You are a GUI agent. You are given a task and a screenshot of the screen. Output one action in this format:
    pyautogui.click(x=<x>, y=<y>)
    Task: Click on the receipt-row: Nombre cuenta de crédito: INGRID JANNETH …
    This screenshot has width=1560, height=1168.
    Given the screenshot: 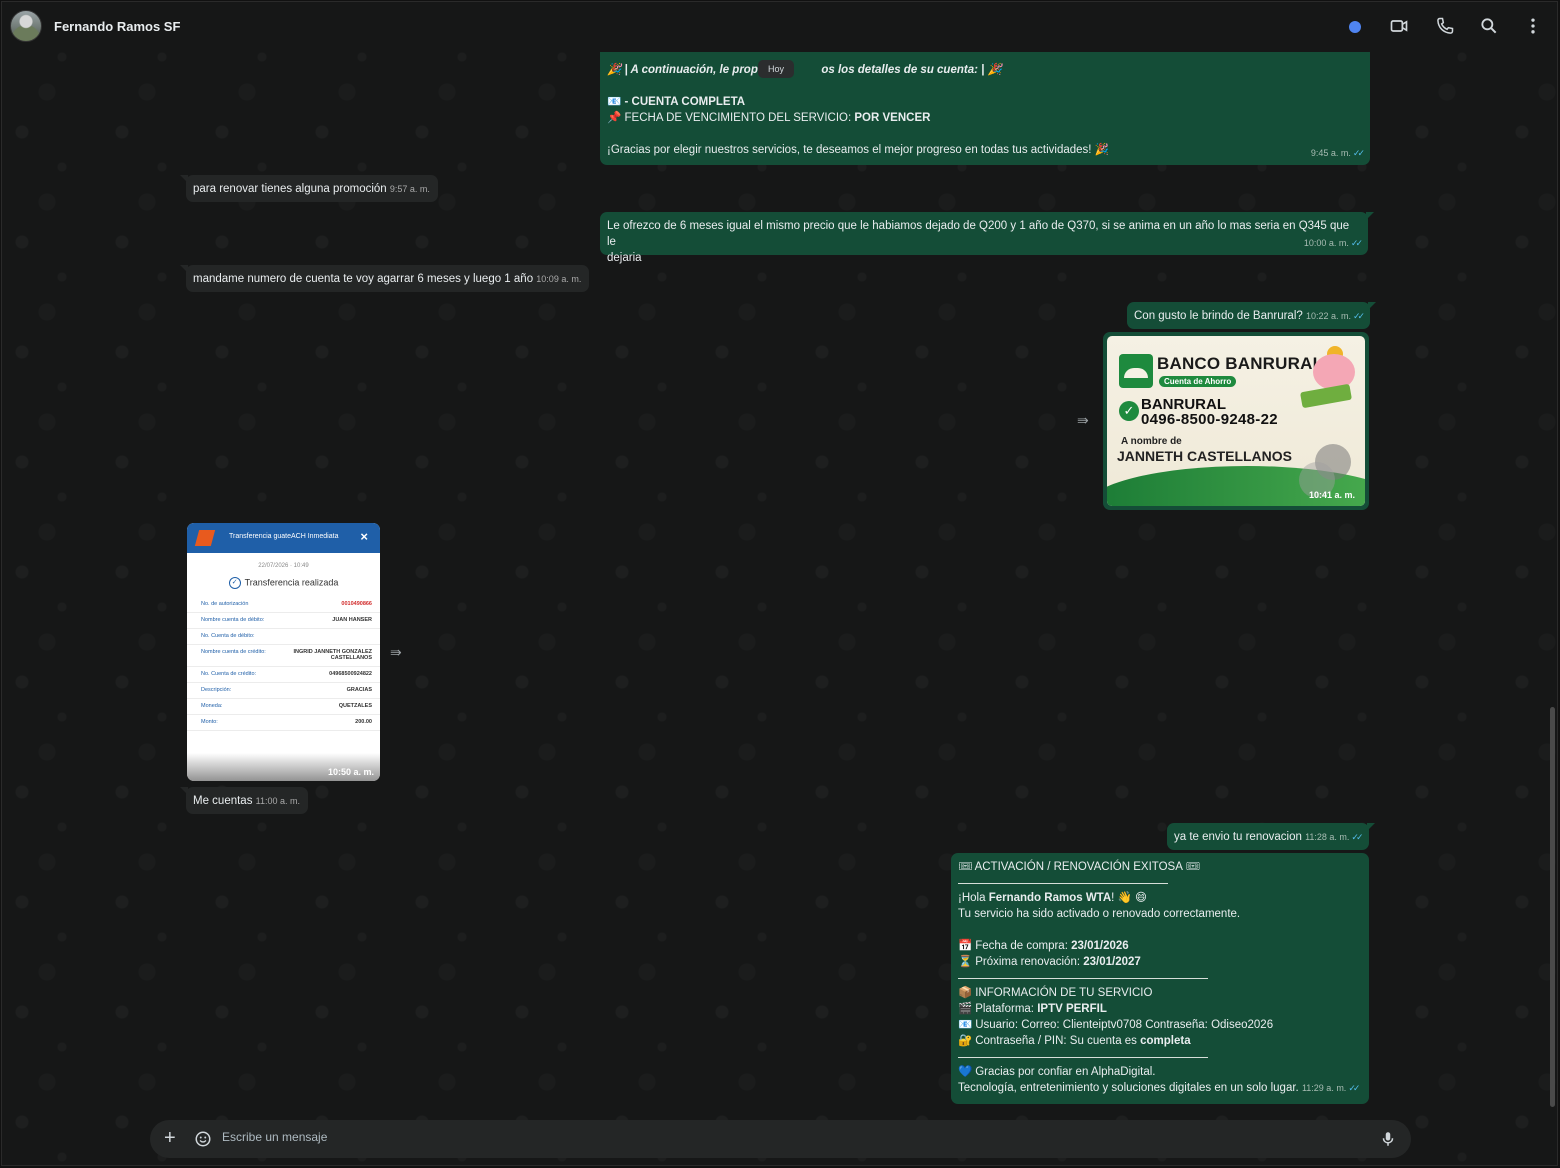 What is the action you would take?
    pyautogui.click(x=283, y=656)
    